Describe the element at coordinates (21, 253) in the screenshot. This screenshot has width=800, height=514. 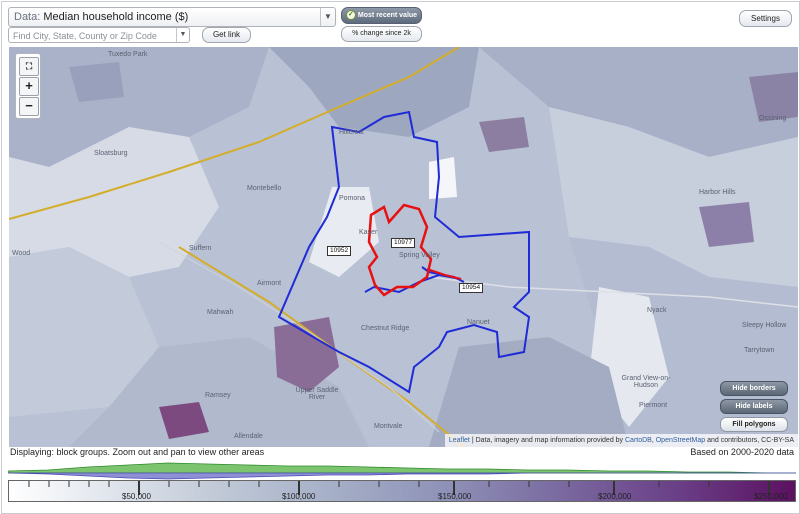
I see `place-label: Wood` at that location.